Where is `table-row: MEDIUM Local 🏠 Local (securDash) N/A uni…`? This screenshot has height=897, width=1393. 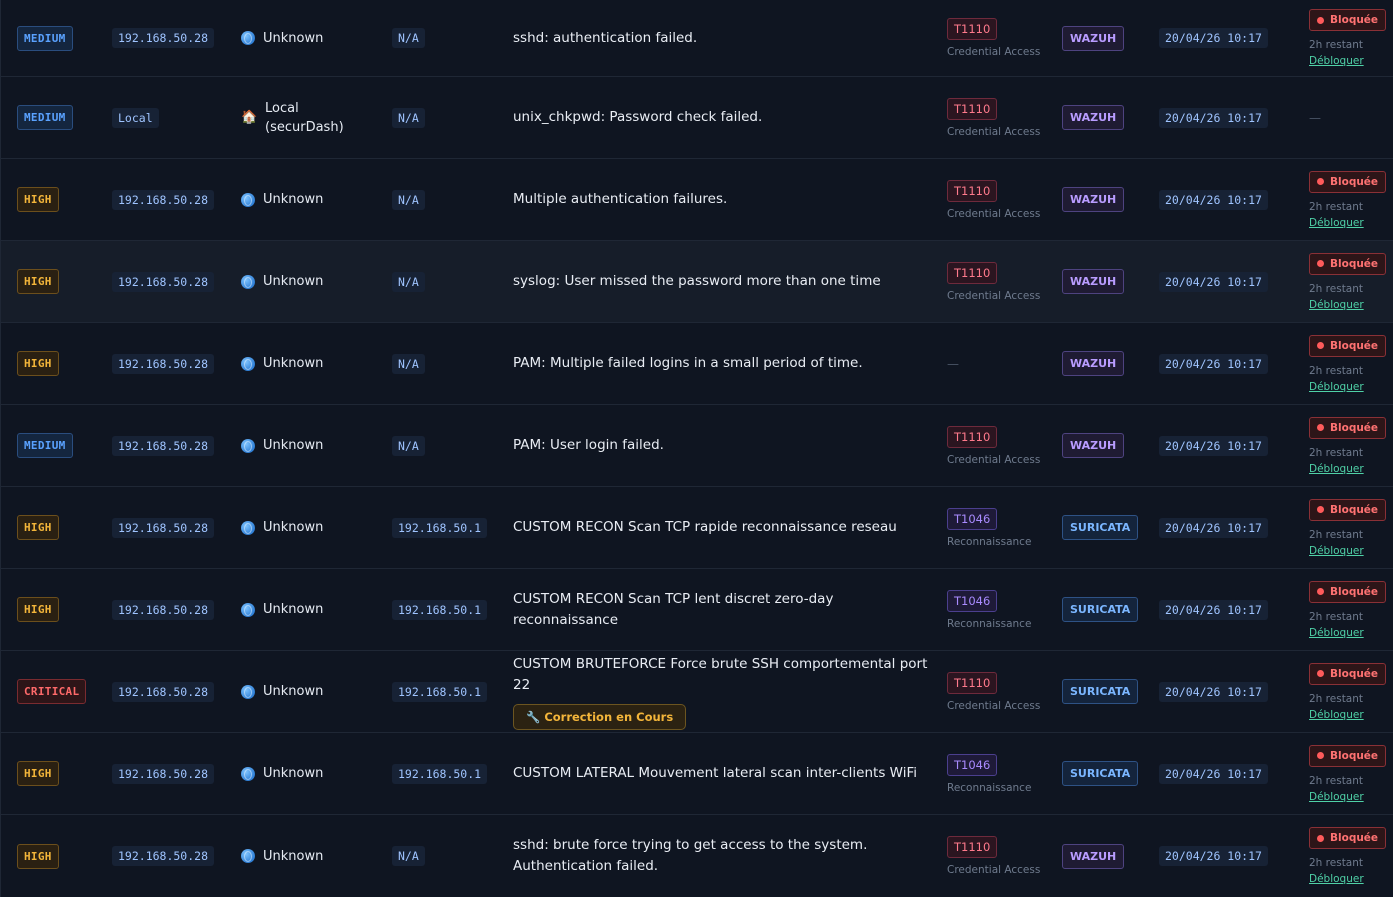
table-row: MEDIUM Local 🏠 Local (securDash) N/A uni… is located at coordinates (696, 118).